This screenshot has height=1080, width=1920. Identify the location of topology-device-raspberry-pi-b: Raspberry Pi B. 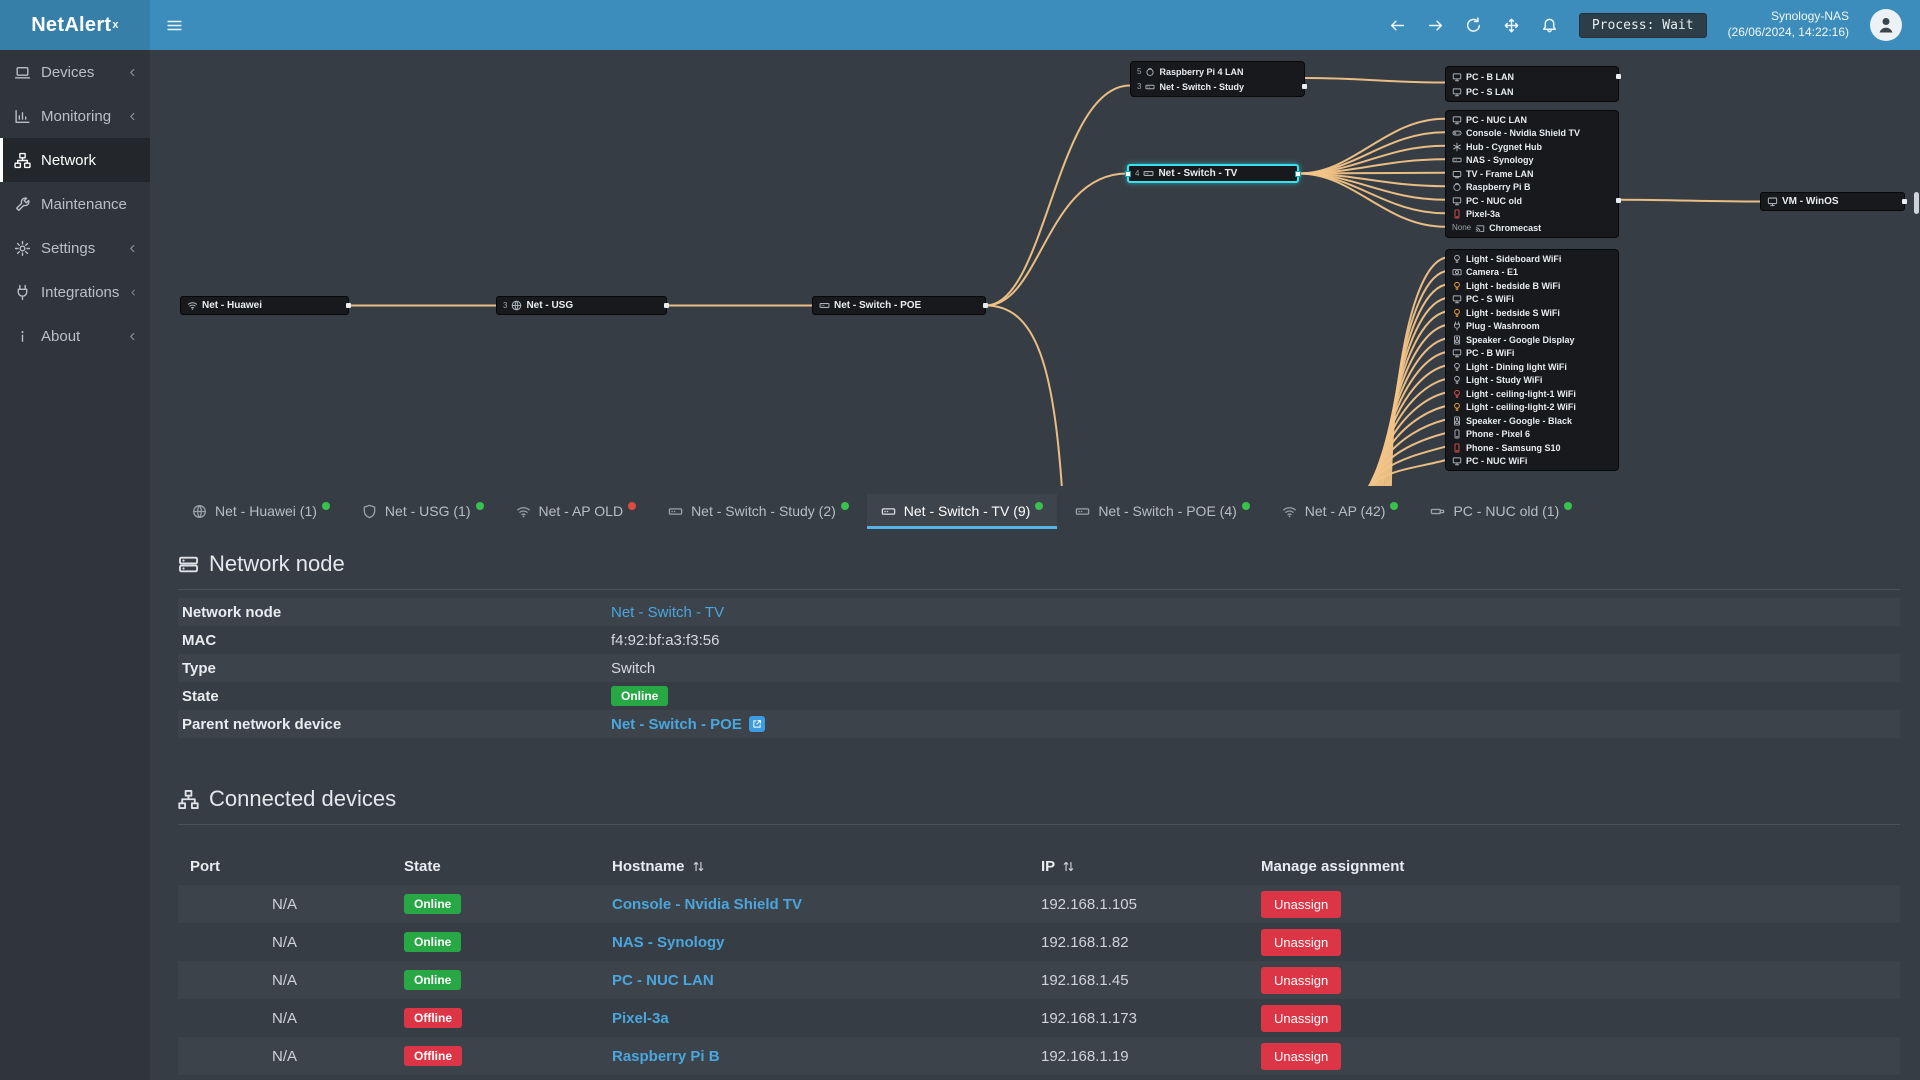
(1532, 188).